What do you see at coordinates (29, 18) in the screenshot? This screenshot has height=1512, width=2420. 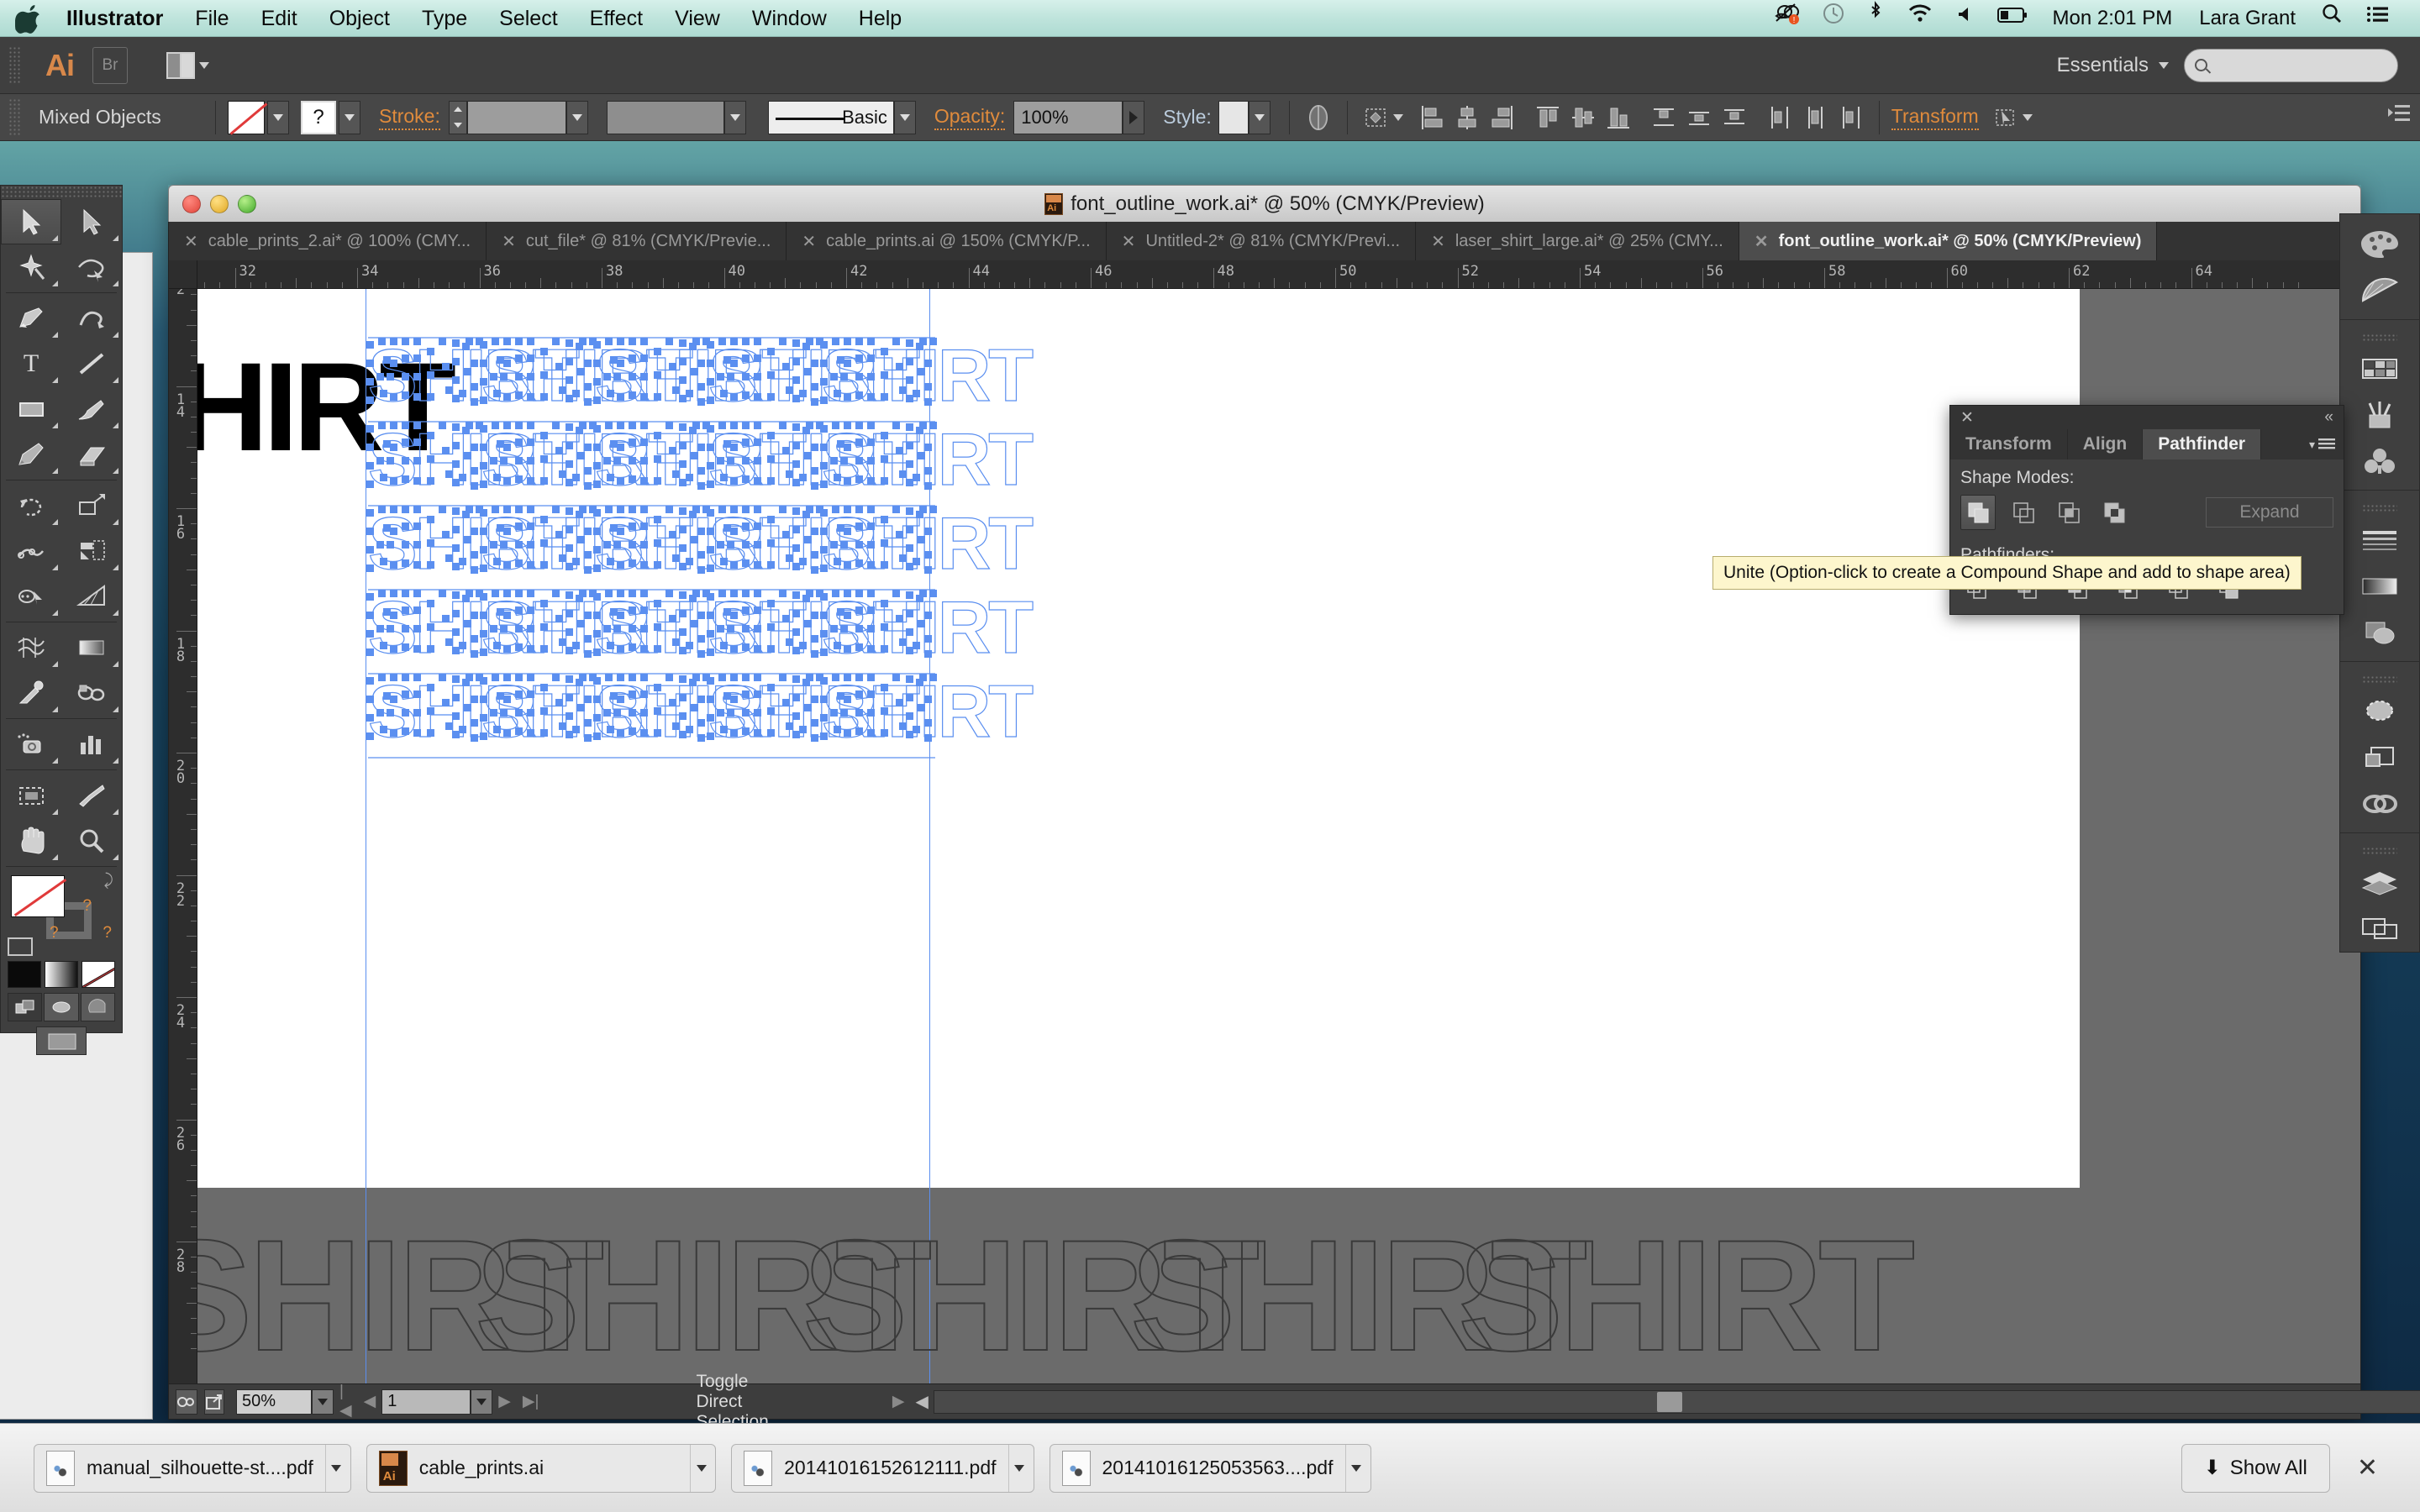 I see `apple-menu-icon` at bounding box center [29, 18].